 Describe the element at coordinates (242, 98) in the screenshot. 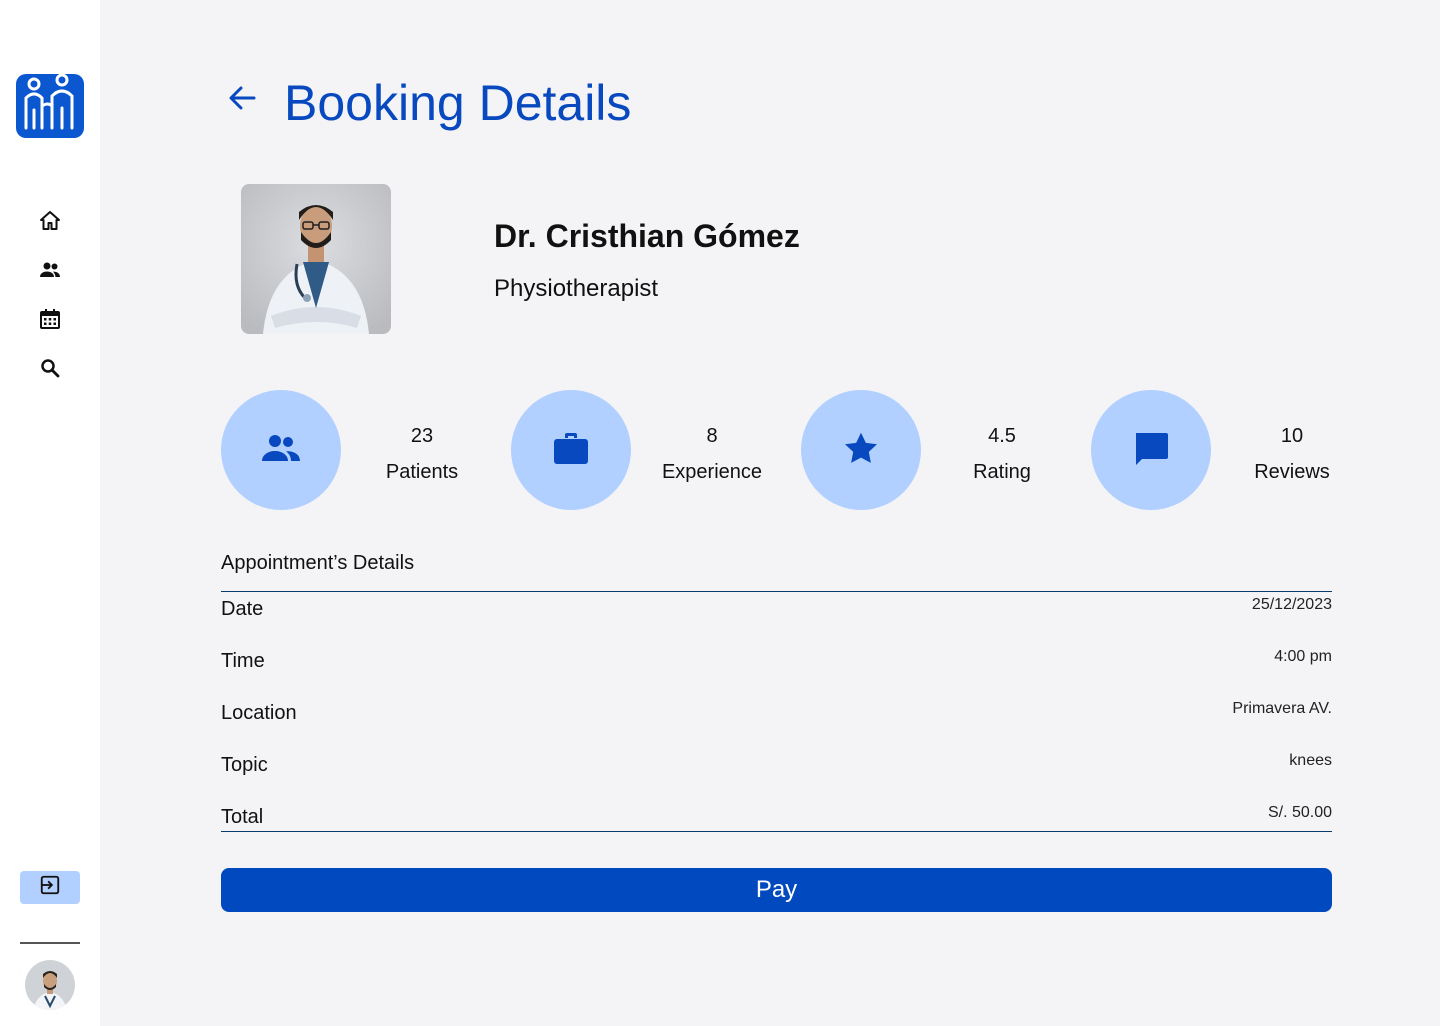

I see `back-arrow-icon` at that location.